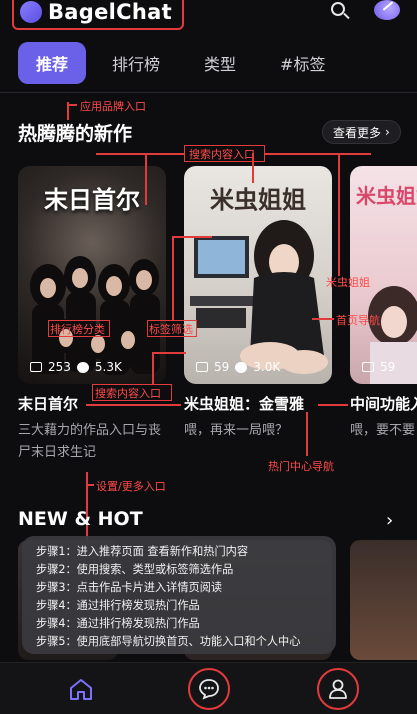  Describe the element at coordinates (387, 10) in the screenshot. I see `theme-toggle-icon` at that location.